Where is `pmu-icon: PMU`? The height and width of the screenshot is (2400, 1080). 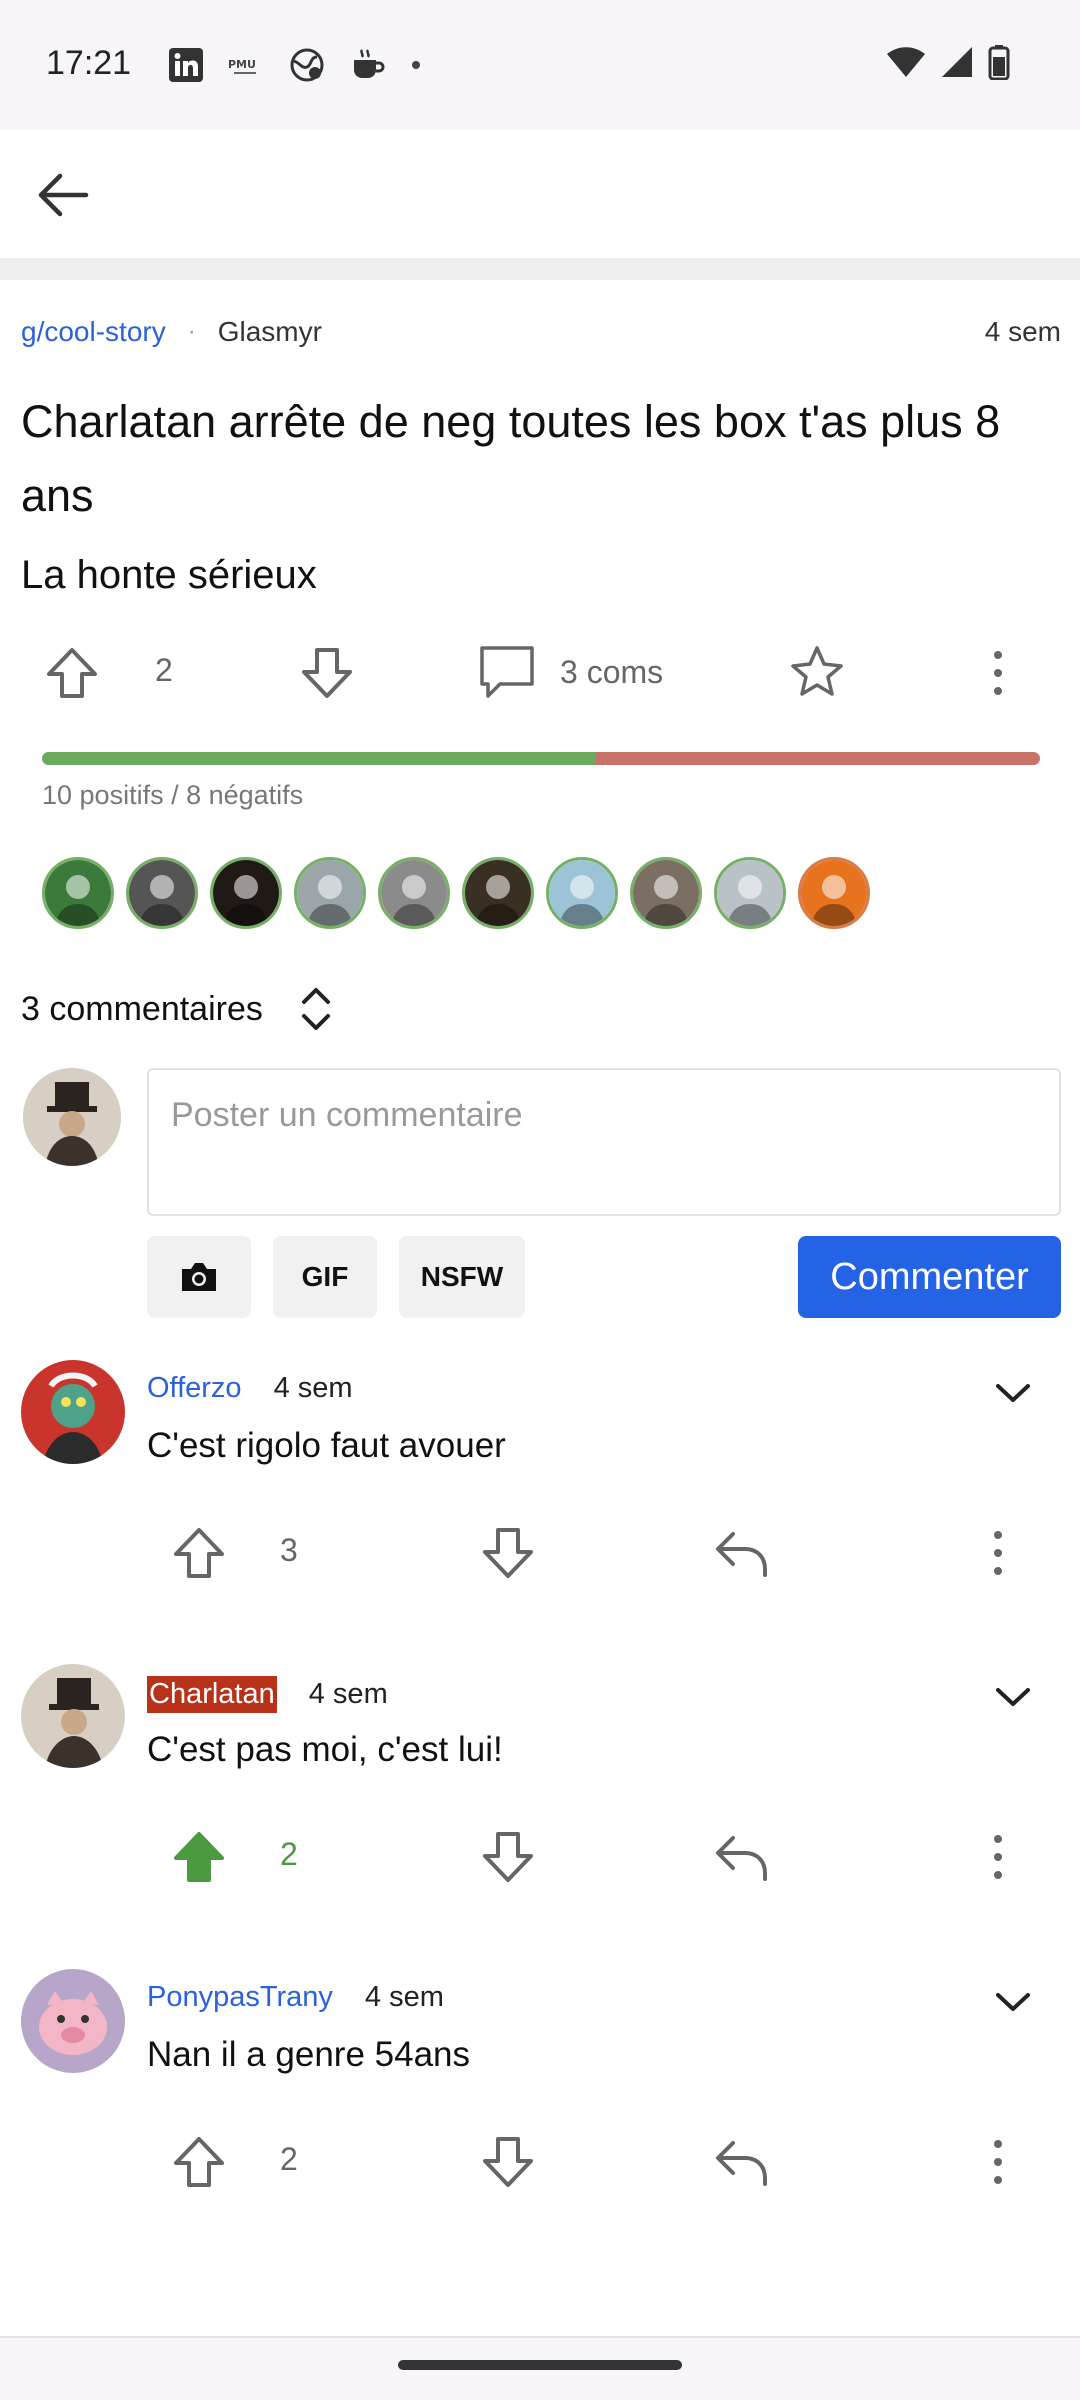 pmu-icon: PMU is located at coordinates (242, 66).